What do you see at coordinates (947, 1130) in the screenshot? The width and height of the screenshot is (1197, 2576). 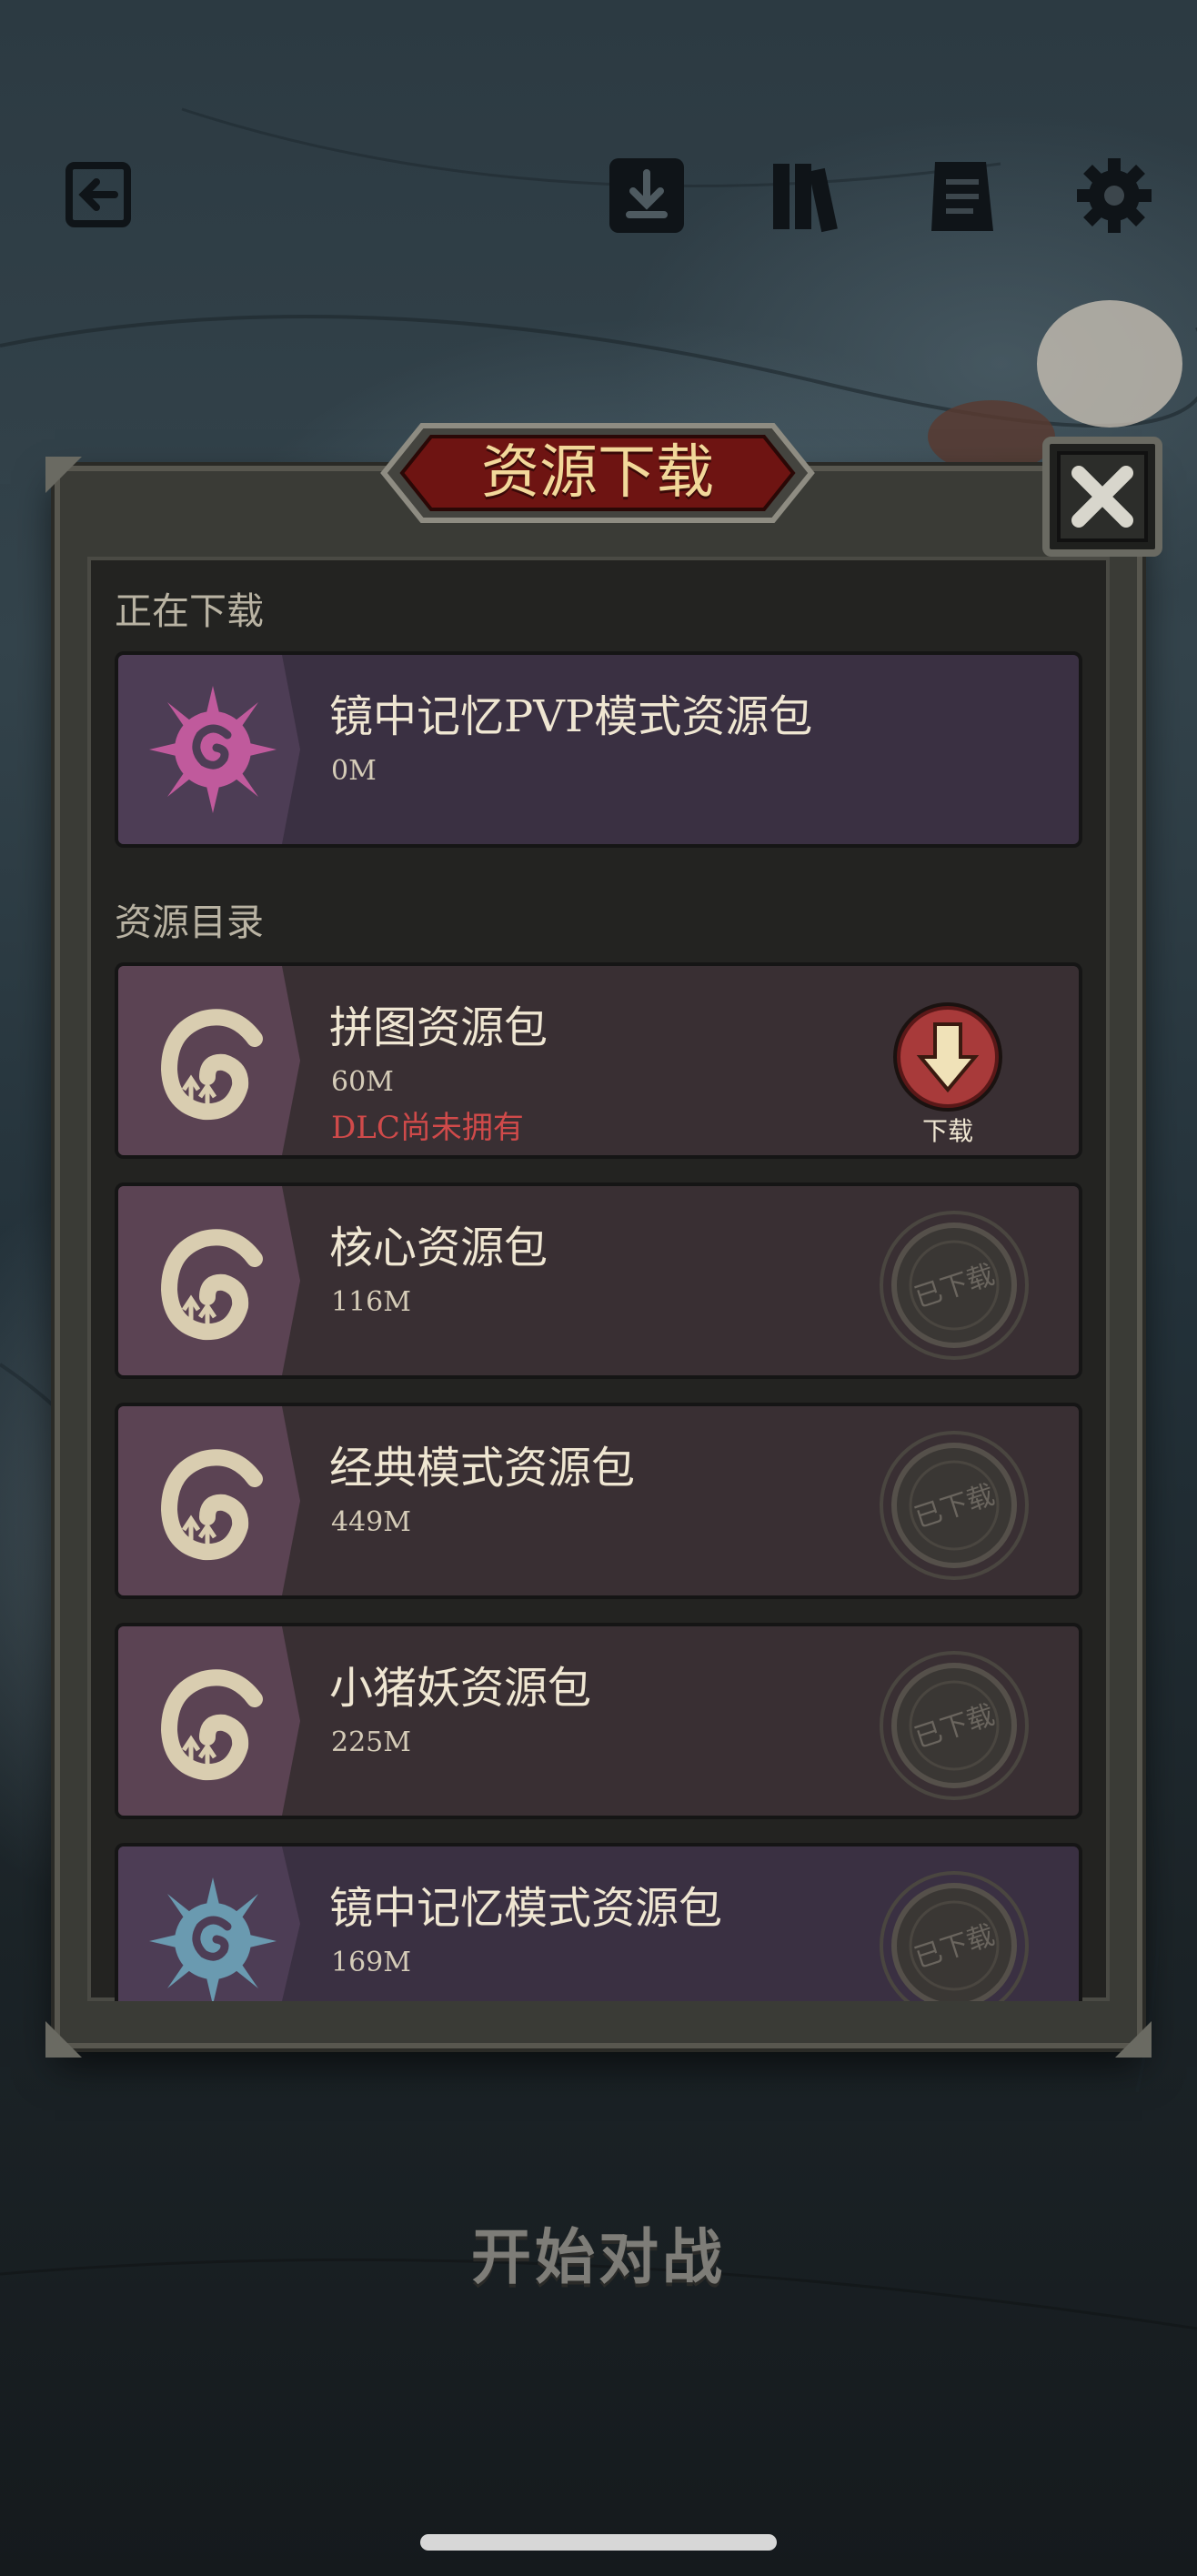 I see `download-button-label: 下载` at bounding box center [947, 1130].